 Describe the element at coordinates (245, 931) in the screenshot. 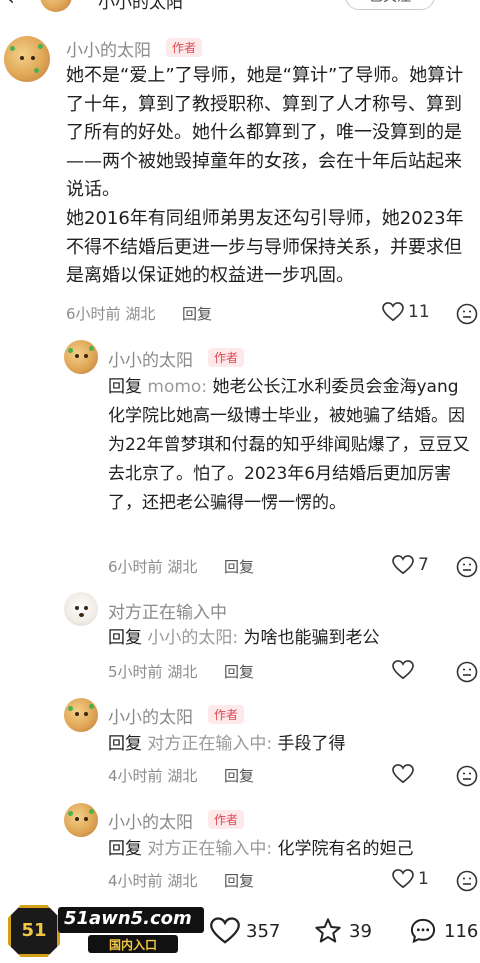

I see `bottom-like-button: 357` at that location.